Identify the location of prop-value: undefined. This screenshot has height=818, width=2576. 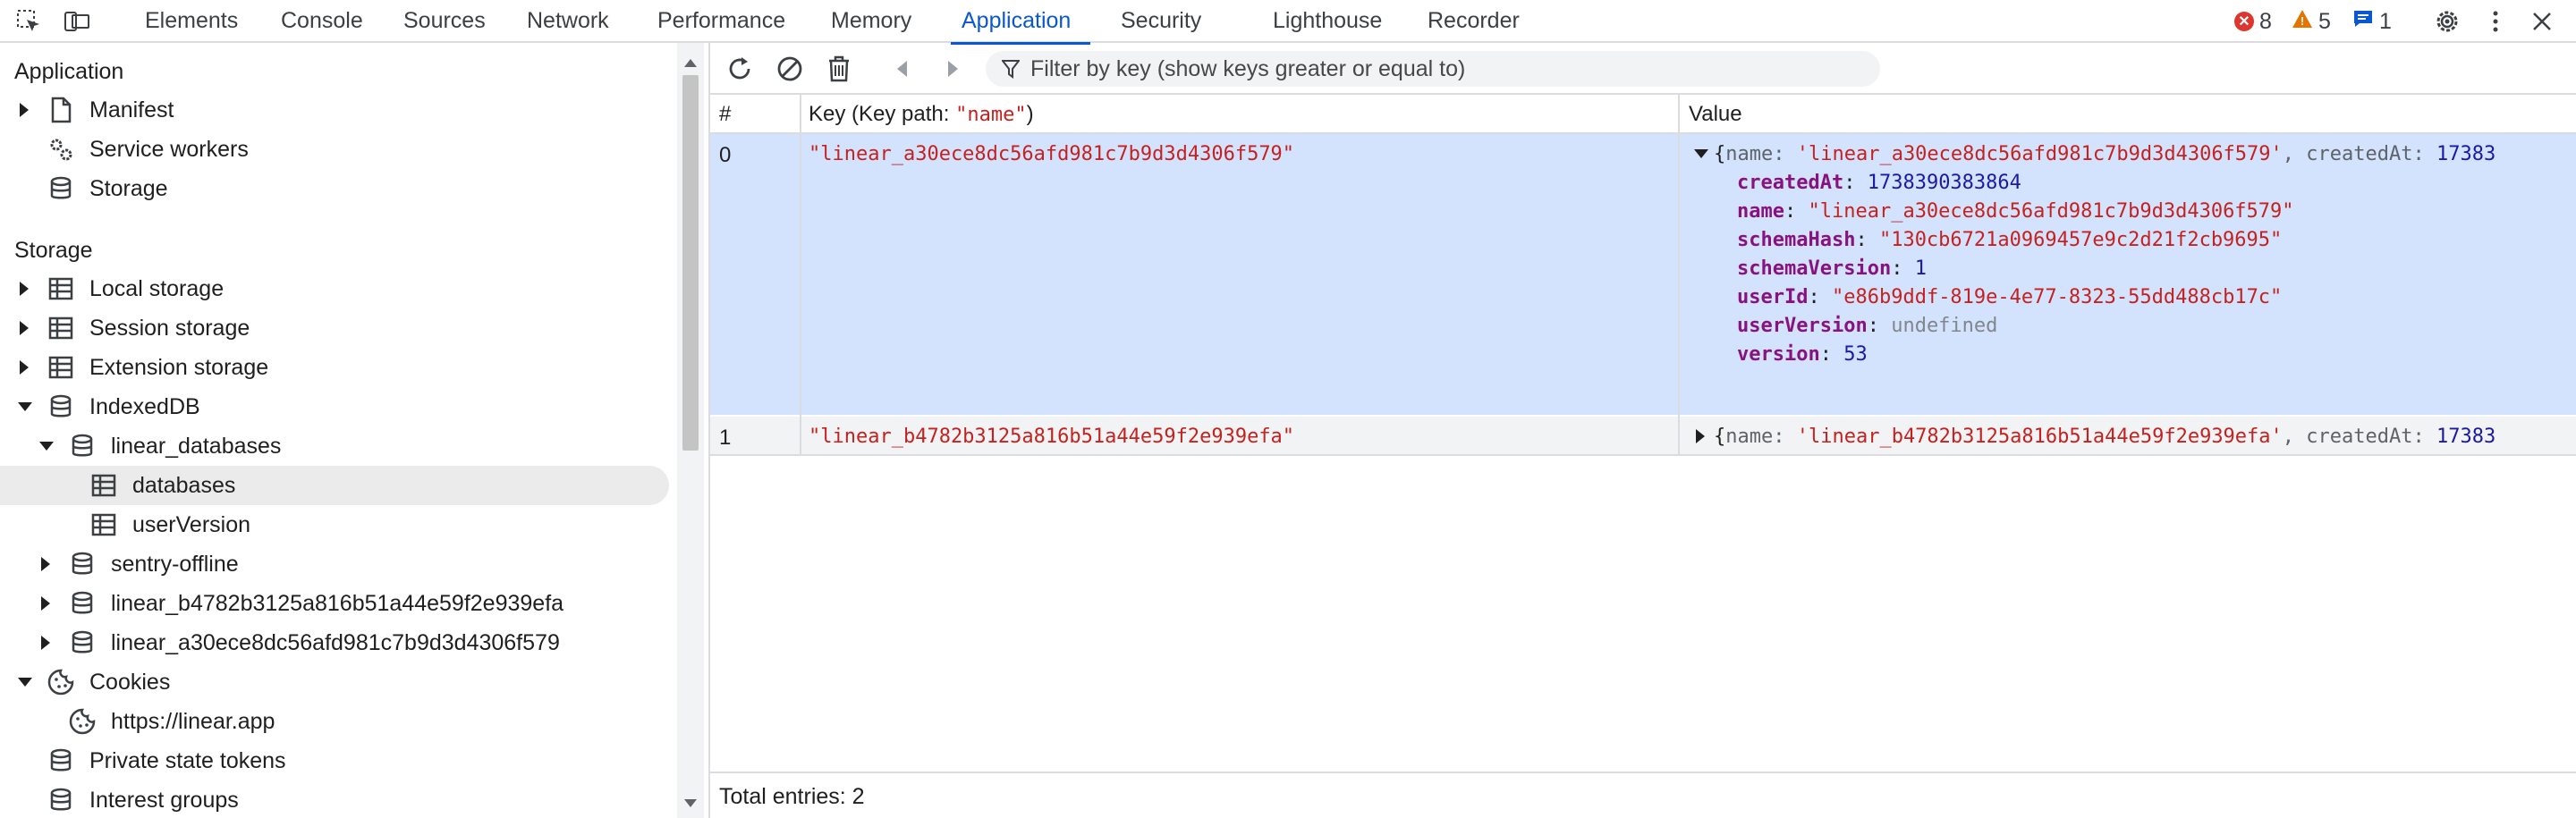
(1944, 326).